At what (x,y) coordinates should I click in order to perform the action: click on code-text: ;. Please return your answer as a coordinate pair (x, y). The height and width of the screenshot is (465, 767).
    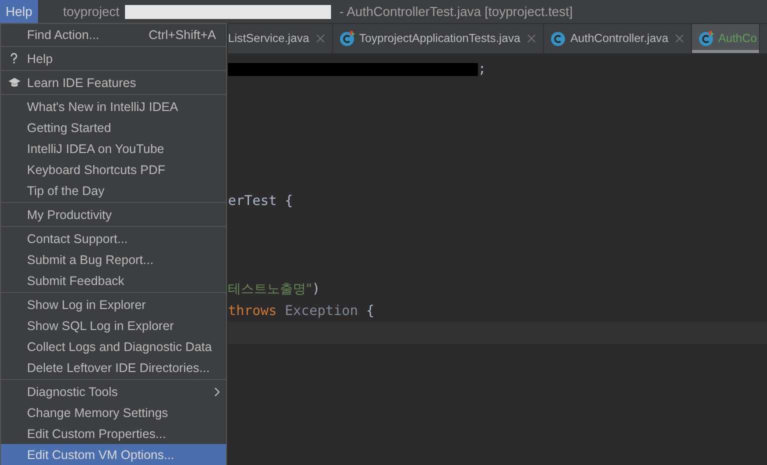
    Looking at the image, I should click on (482, 69).